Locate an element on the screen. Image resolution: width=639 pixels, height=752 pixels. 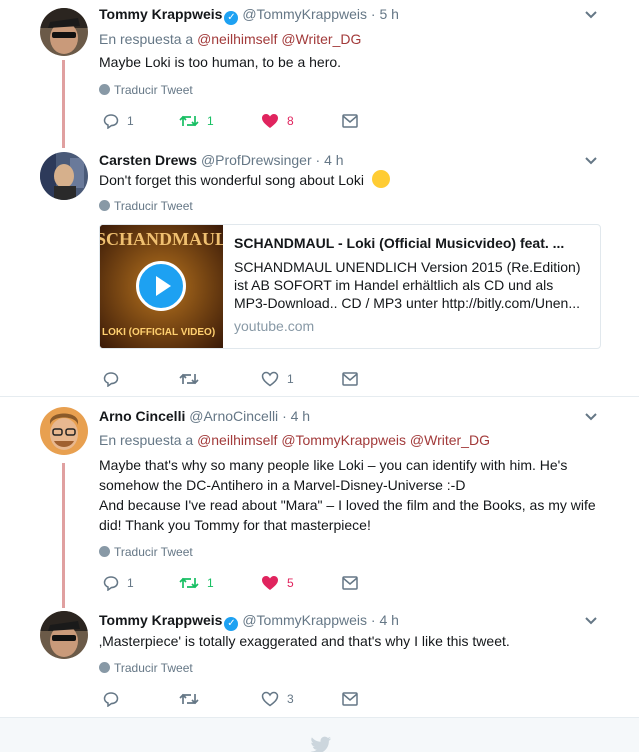
card-domain: youtube.com is located at coordinates (274, 326).